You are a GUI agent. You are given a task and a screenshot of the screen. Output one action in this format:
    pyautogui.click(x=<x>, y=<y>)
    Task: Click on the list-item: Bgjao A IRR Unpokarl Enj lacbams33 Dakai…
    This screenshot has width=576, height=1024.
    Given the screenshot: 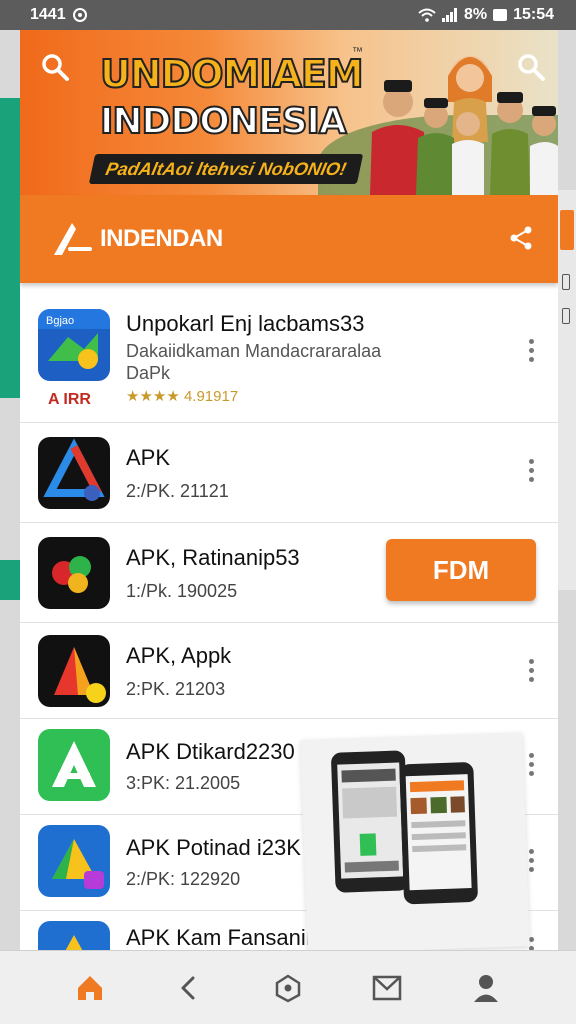 What is the action you would take?
    pyautogui.click(x=289, y=353)
    